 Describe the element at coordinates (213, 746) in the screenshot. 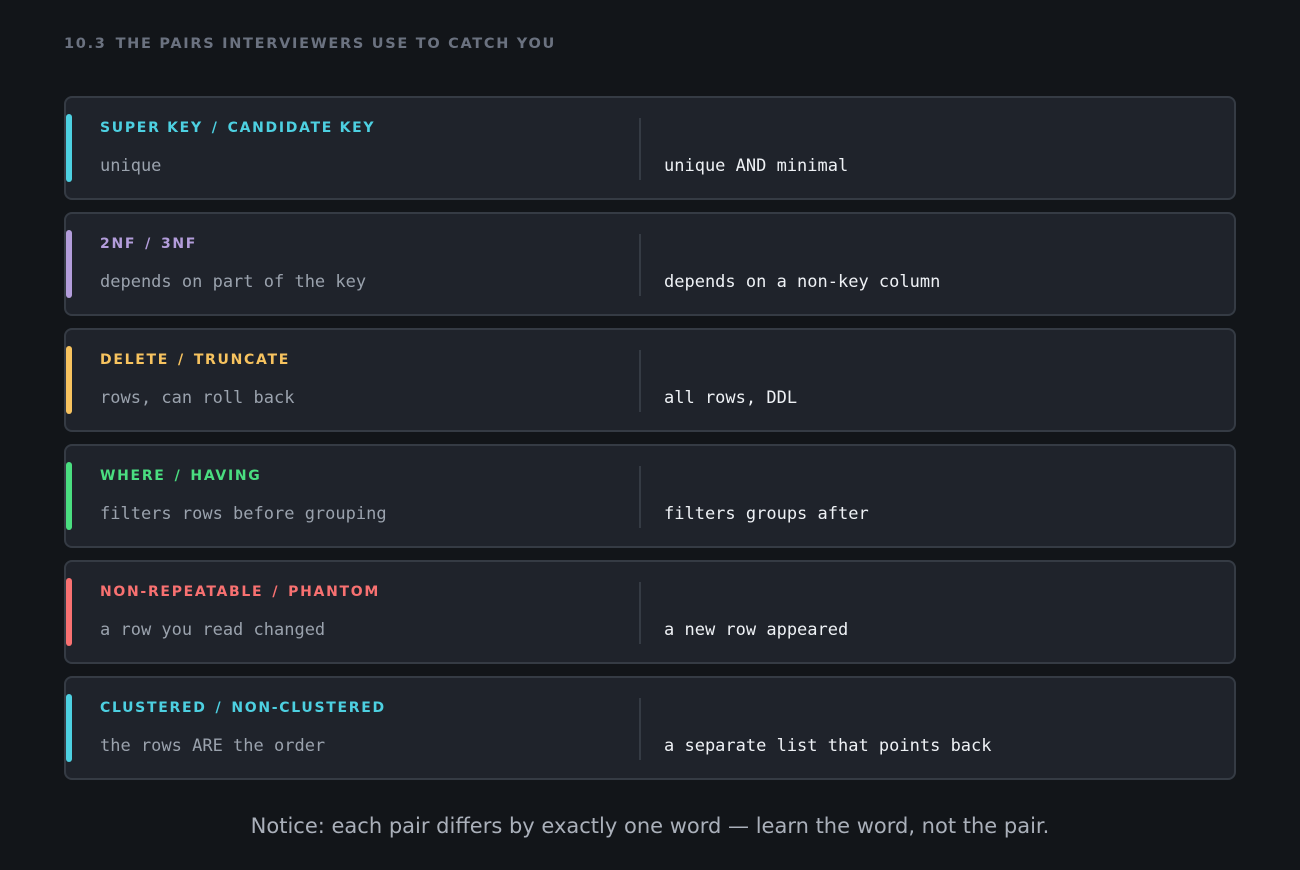

I see `left-description: the rows ARE the order` at that location.